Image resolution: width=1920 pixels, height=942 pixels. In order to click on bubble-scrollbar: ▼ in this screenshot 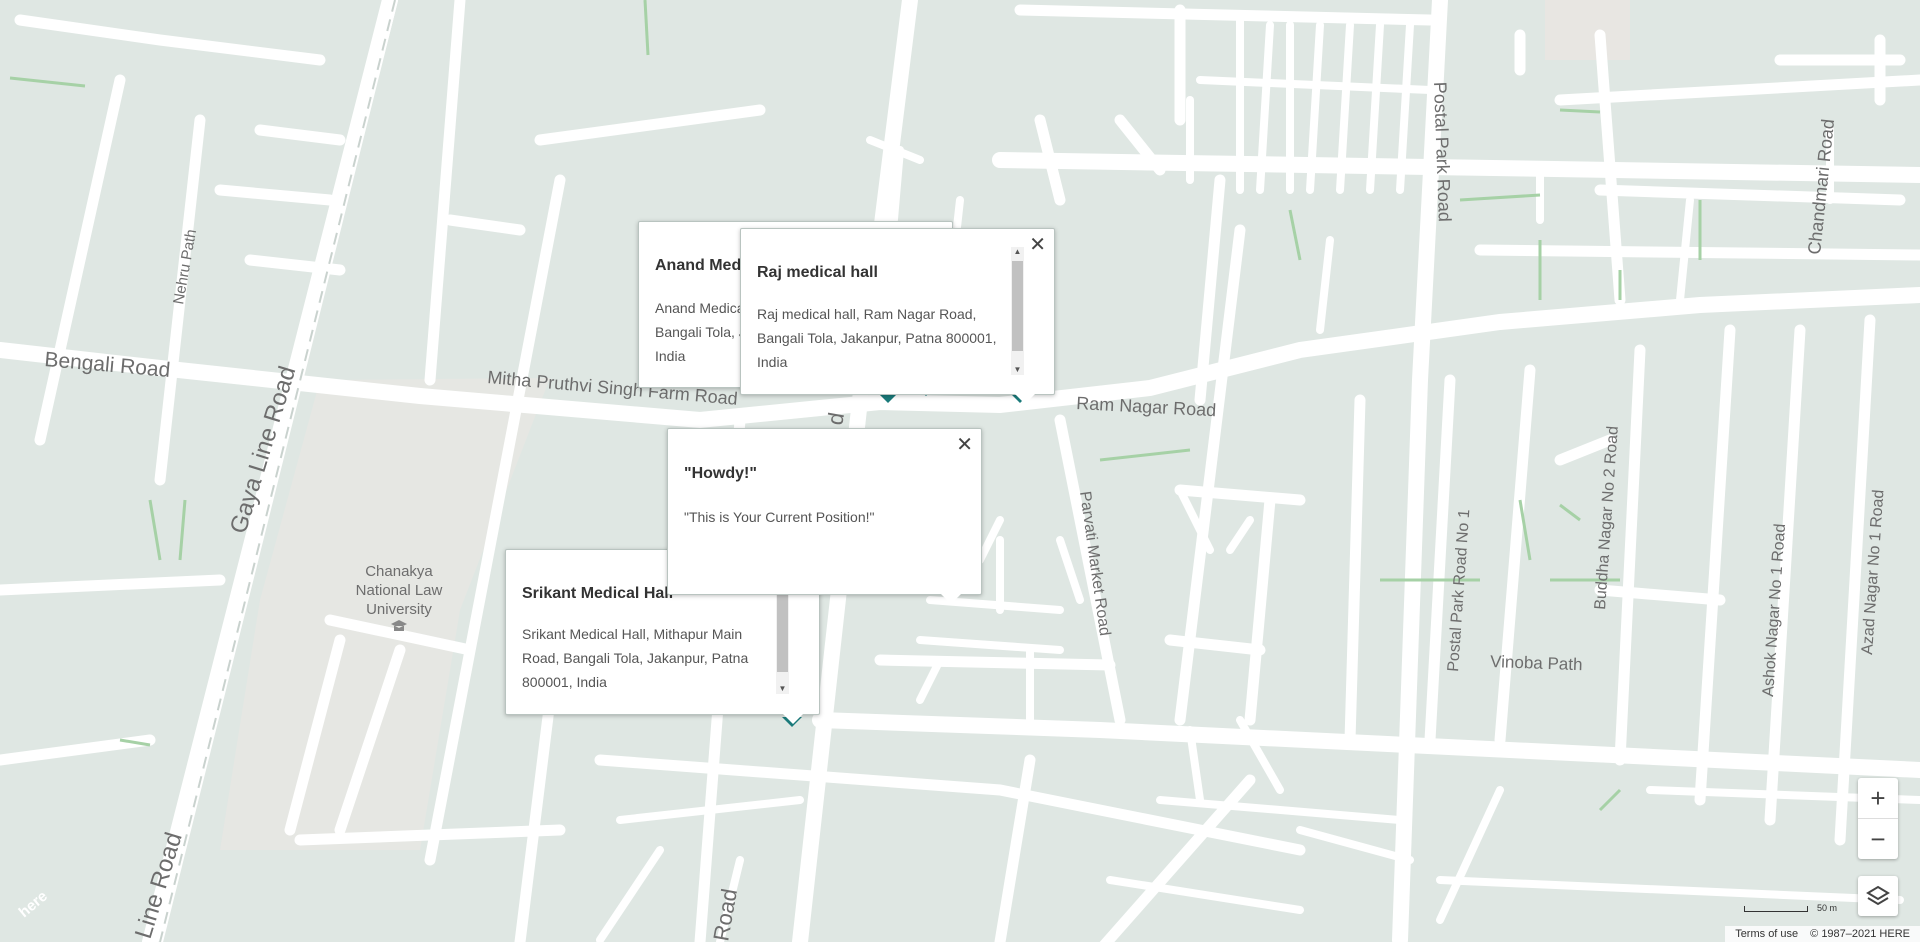, I will do `click(782, 644)`.